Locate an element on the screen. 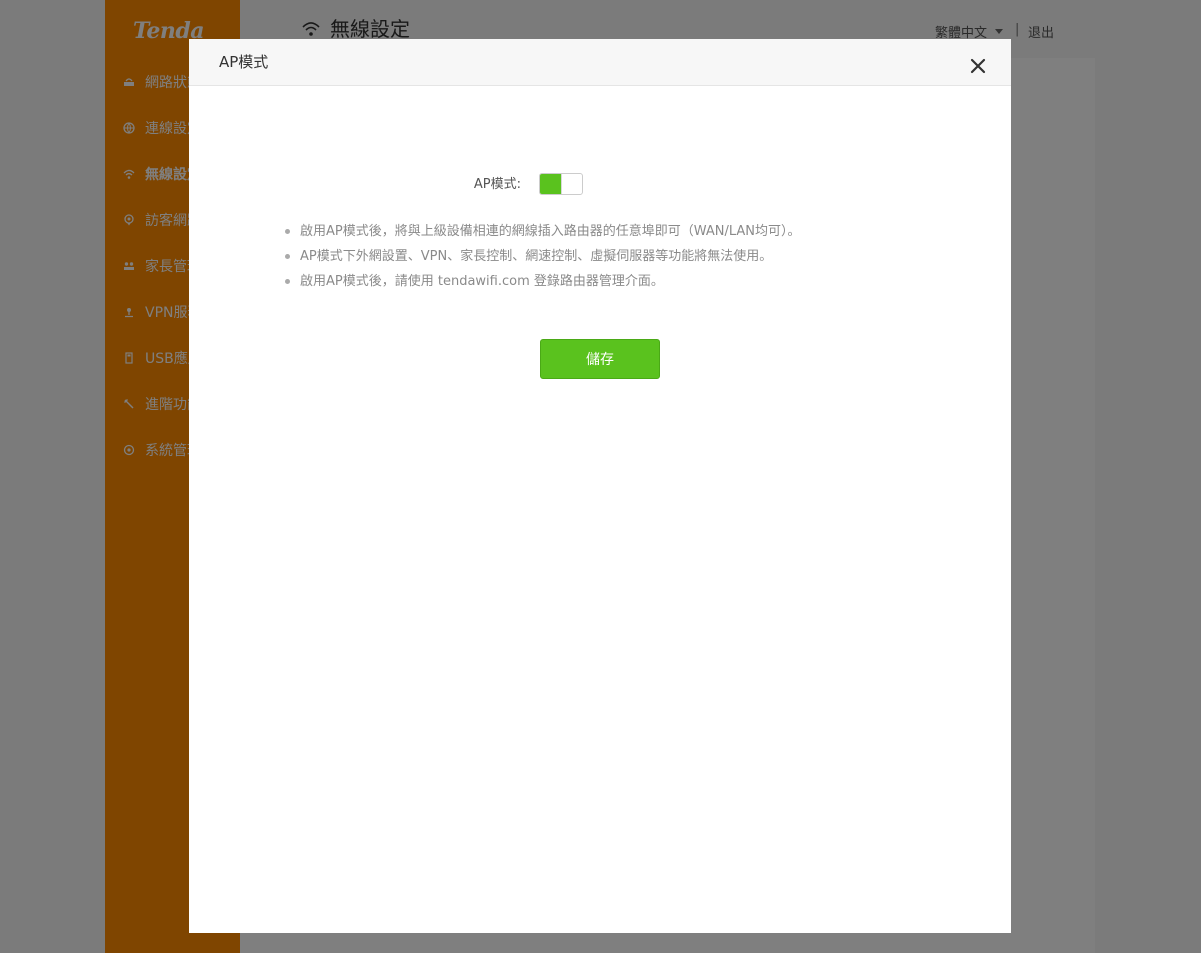 This screenshot has height=953, width=1201. ap-mode-toggle is located at coordinates (561, 184).